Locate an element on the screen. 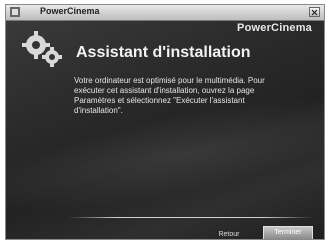 Image resolution: width=332 pixels, height=247 pixels. finish-button: Terminer is located at coordinates (288, 232).